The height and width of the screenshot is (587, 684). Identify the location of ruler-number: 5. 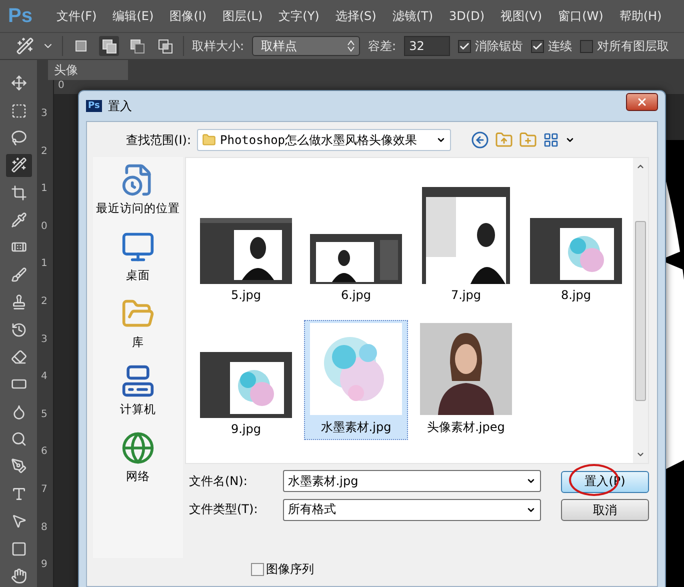
(44, 415).